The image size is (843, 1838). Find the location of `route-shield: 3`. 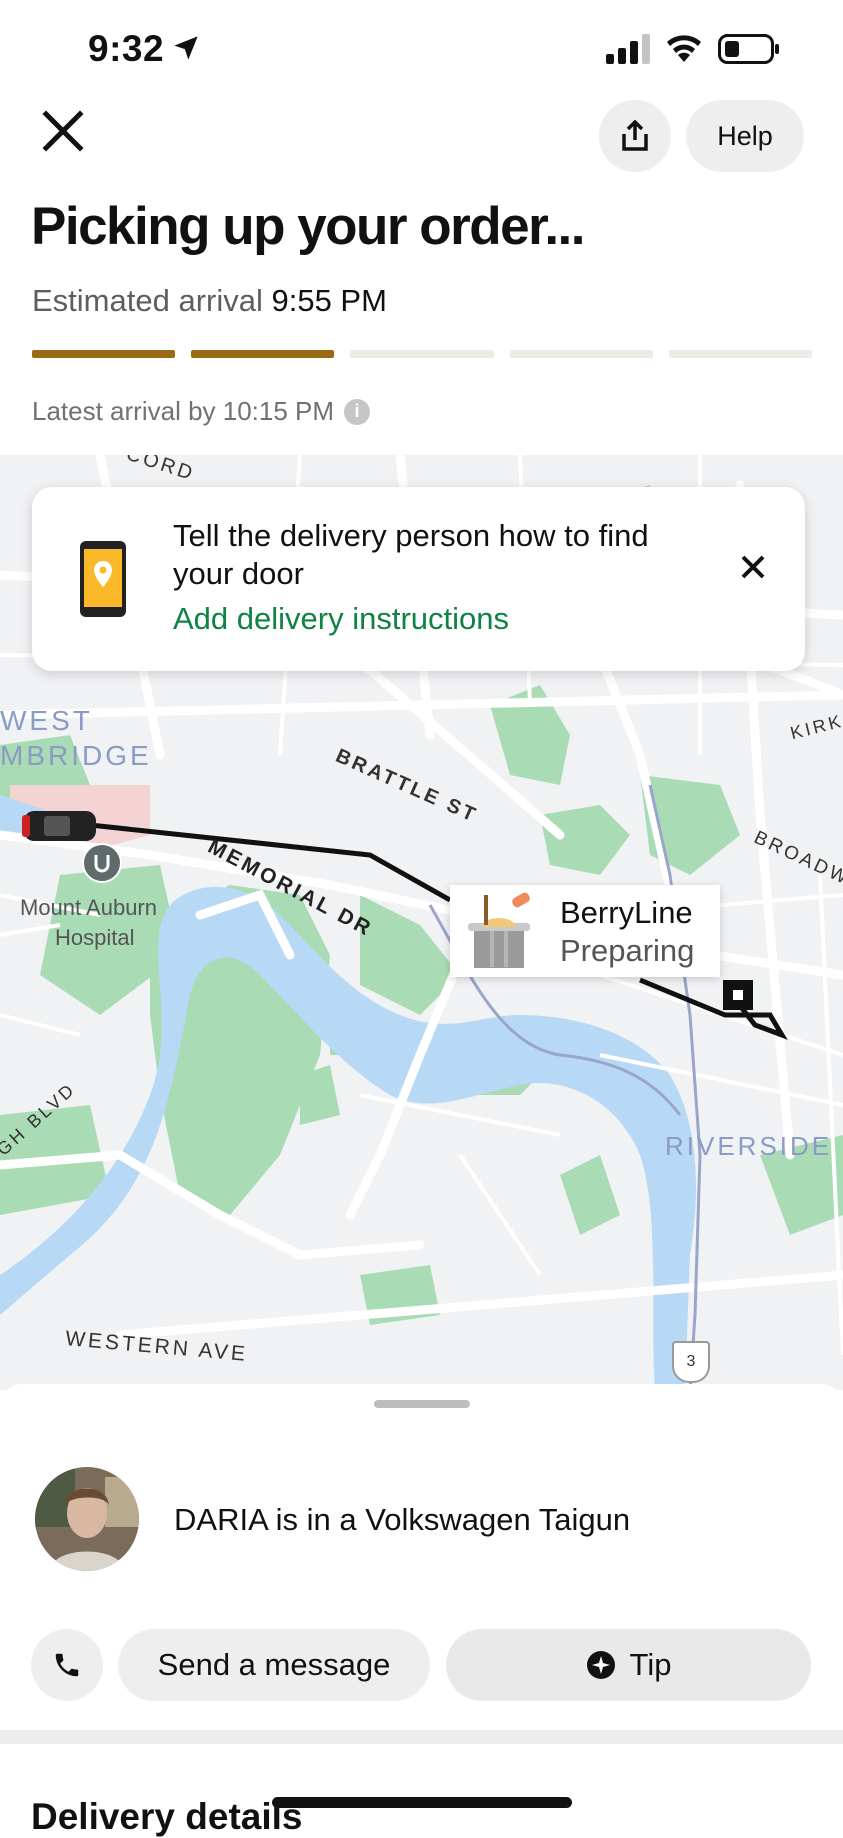

route-shield: 3 is located at coordinates (691, 1362).